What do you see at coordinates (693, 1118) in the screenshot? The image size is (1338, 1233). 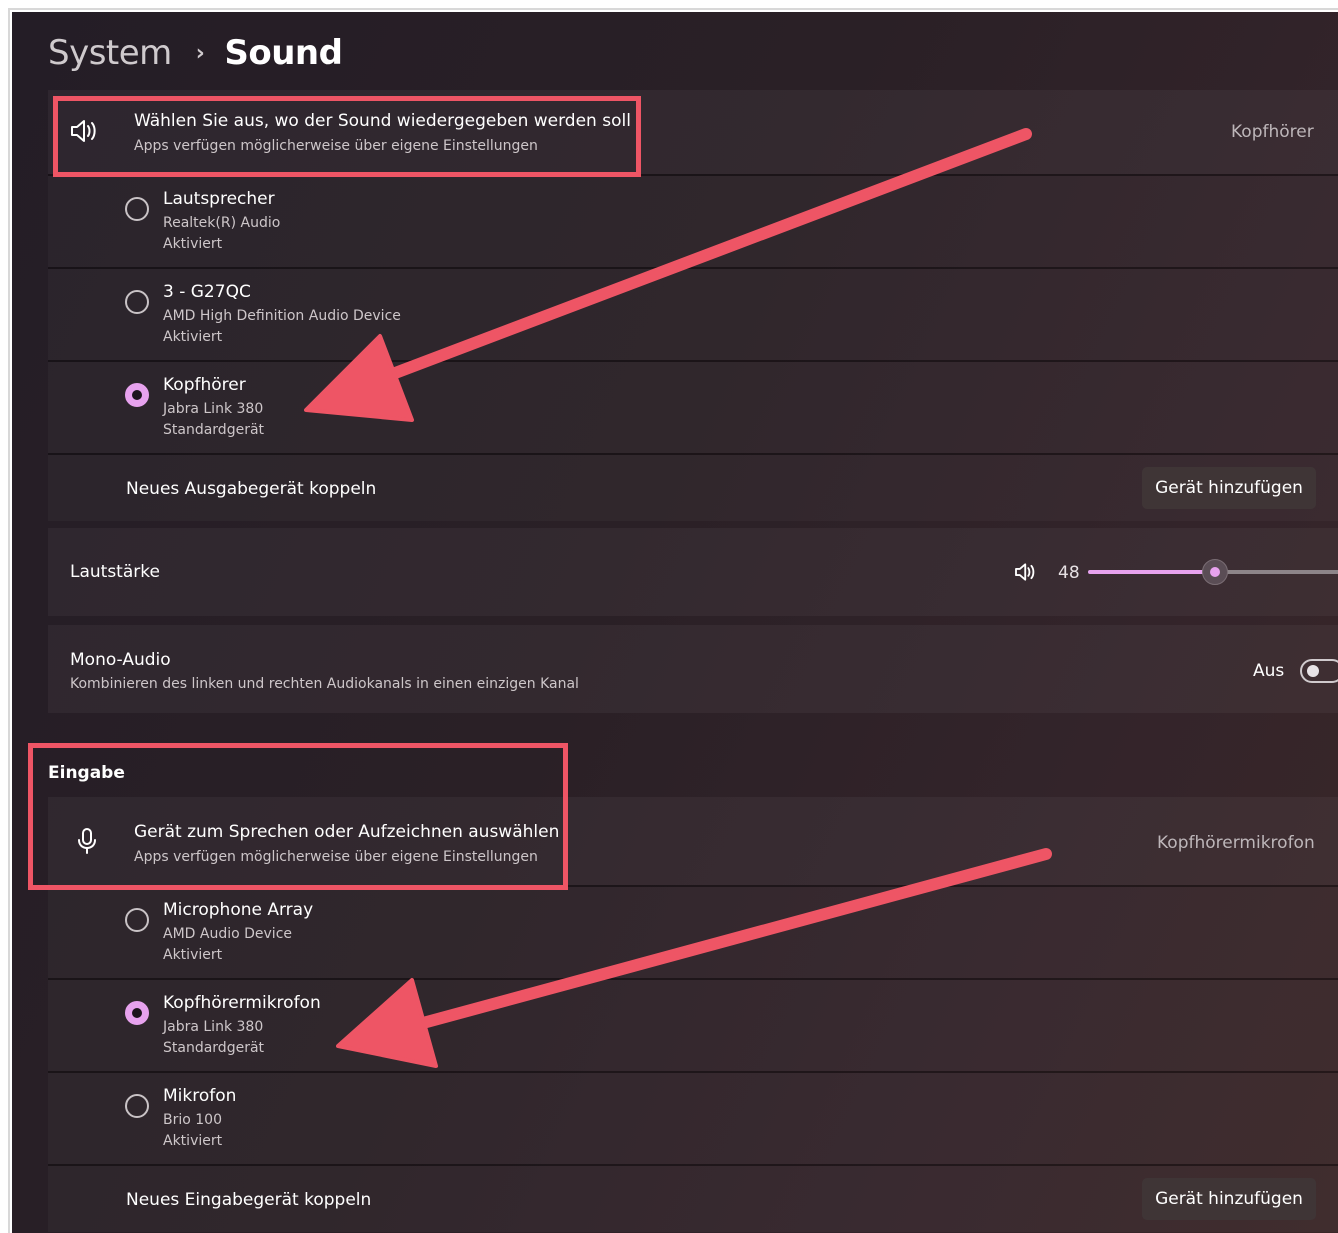 I see `list-item: Mikrofon Brio 100 Aktiviert` at bounding box center [693, 1118].